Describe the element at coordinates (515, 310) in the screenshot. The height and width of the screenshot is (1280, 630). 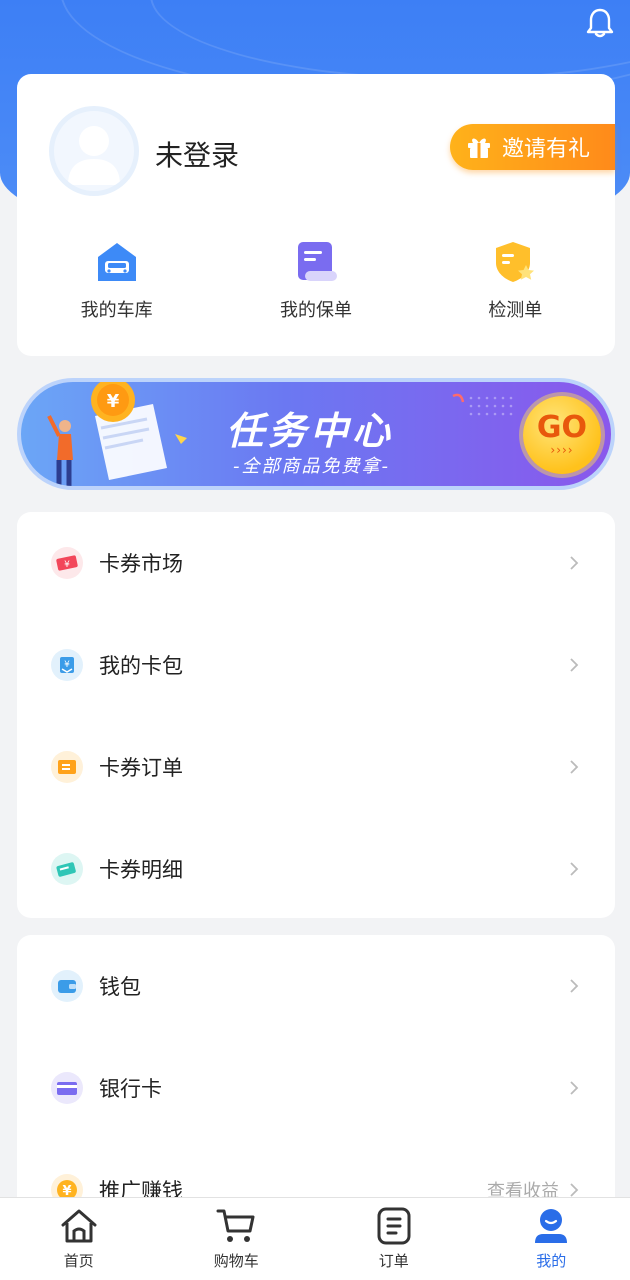
I see `quick-link-label: 检测单` at that location.